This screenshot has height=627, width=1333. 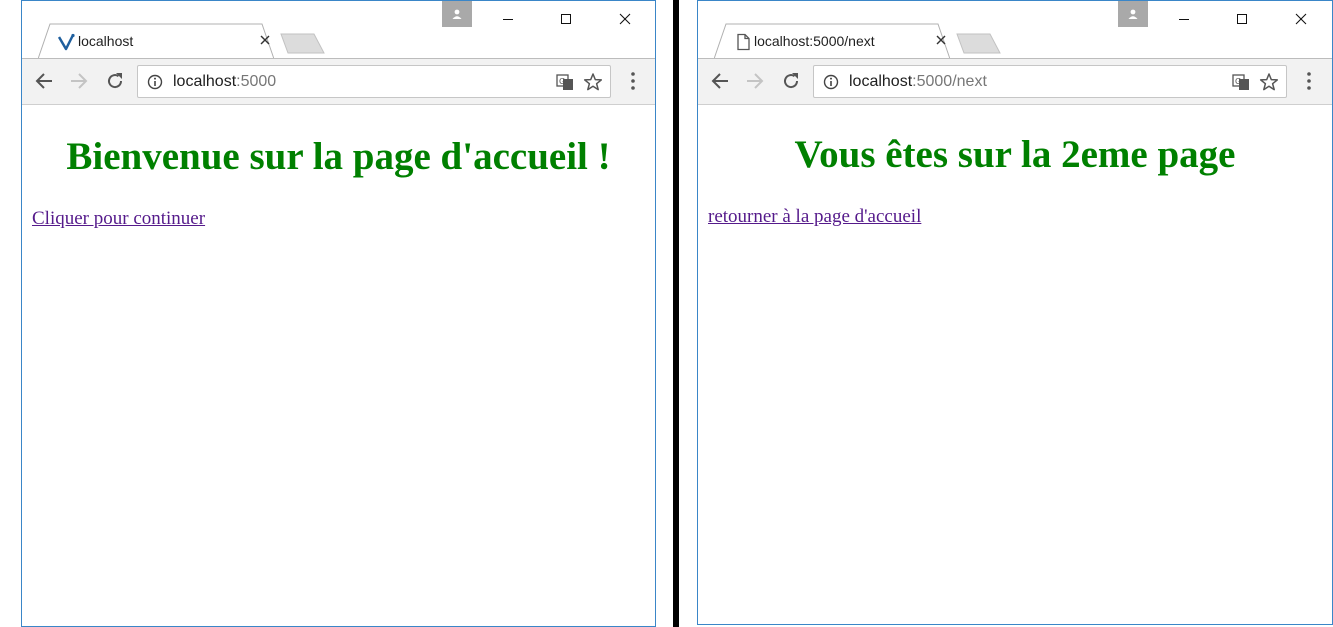 I want to click on tab-title: localhost, so click(x=106, y=41).